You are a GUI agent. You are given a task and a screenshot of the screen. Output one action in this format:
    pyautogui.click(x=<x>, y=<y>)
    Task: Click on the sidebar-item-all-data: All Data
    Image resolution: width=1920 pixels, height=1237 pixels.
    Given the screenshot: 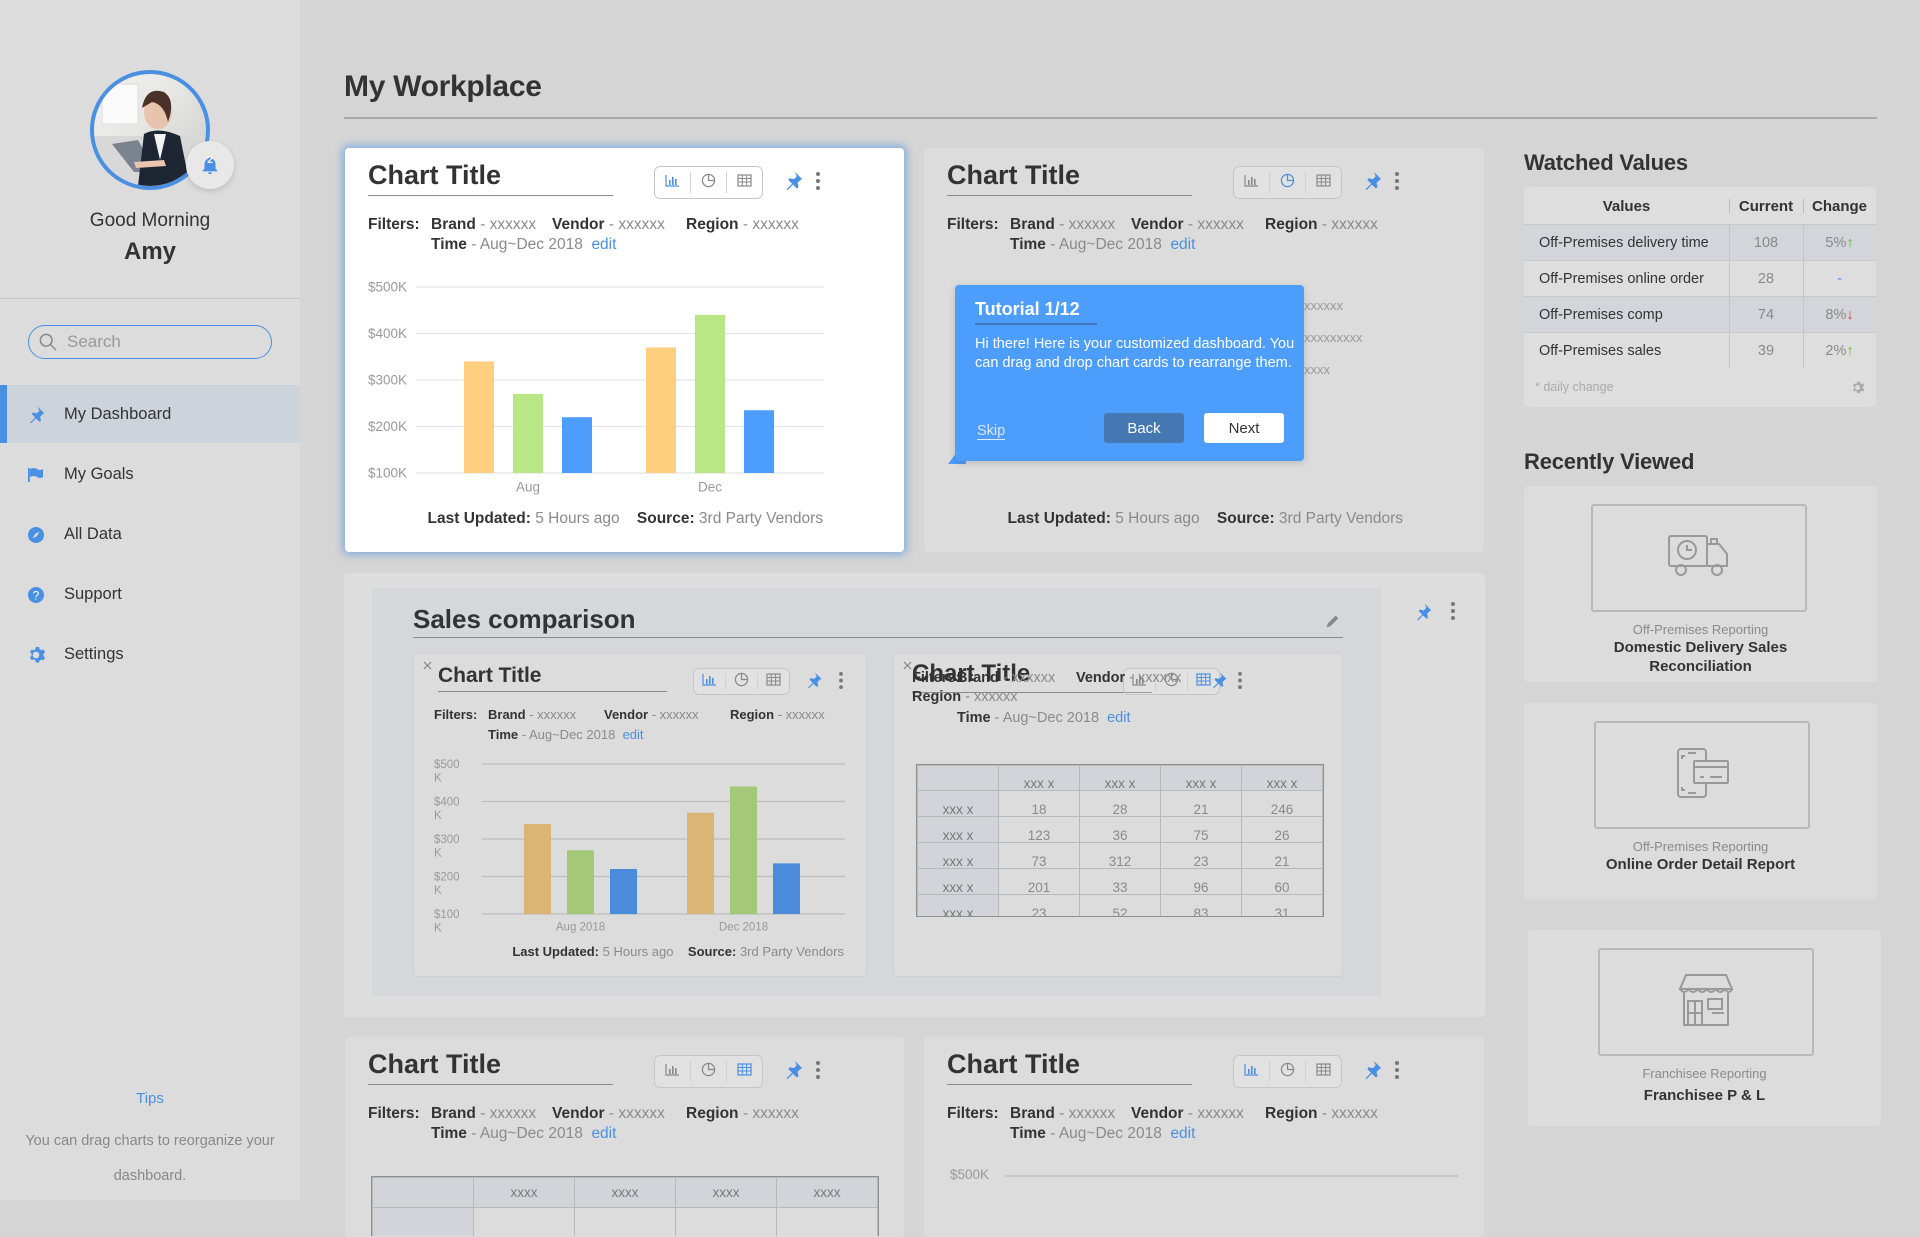 What is the action you would take?
    pyautogui.click(x=150, y=534)
    